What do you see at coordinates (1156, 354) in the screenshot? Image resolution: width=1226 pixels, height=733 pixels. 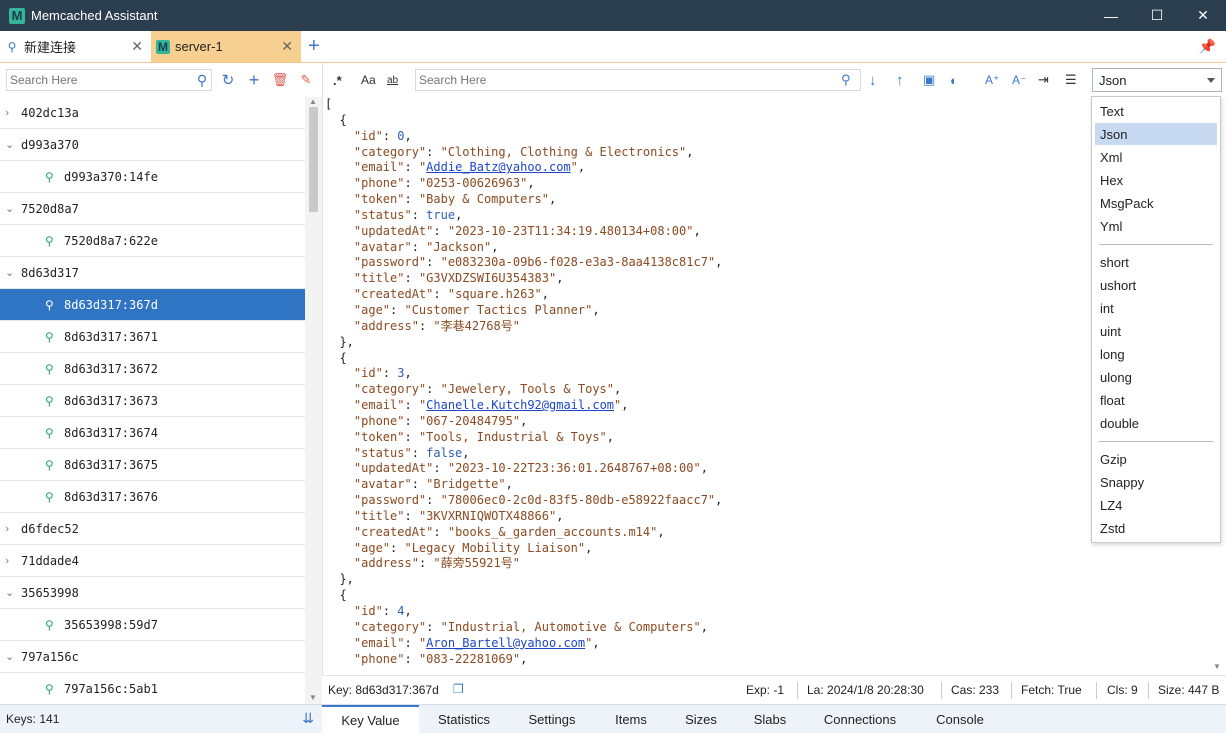 I see `format-option-long: long` at bounding box center [1156, 354].